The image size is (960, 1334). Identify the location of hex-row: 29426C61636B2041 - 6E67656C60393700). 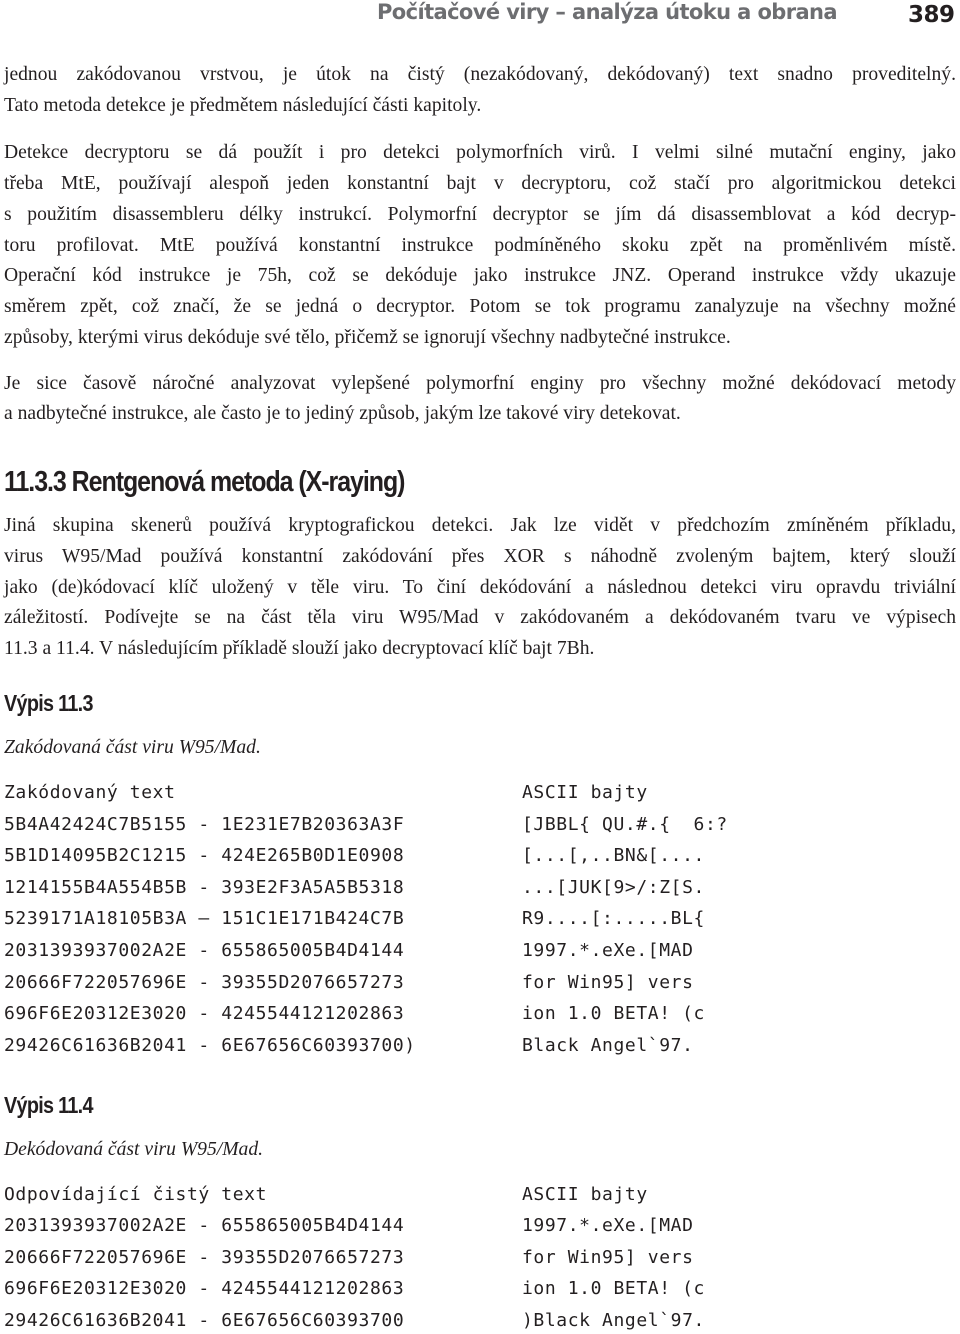
(210, 1045).